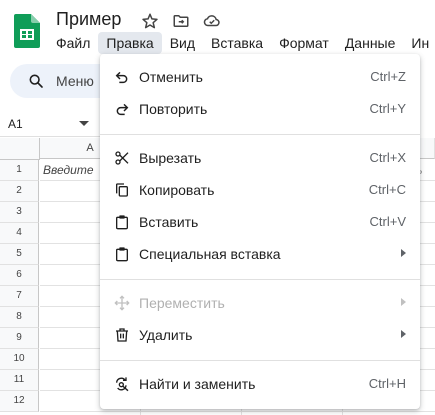 Image resolution: width=435 pixels, height=415 pixels. What do you see at coordinates (19, 191) in the screenshot?
I see `row-header: 2` at bounding box center [19, 191].